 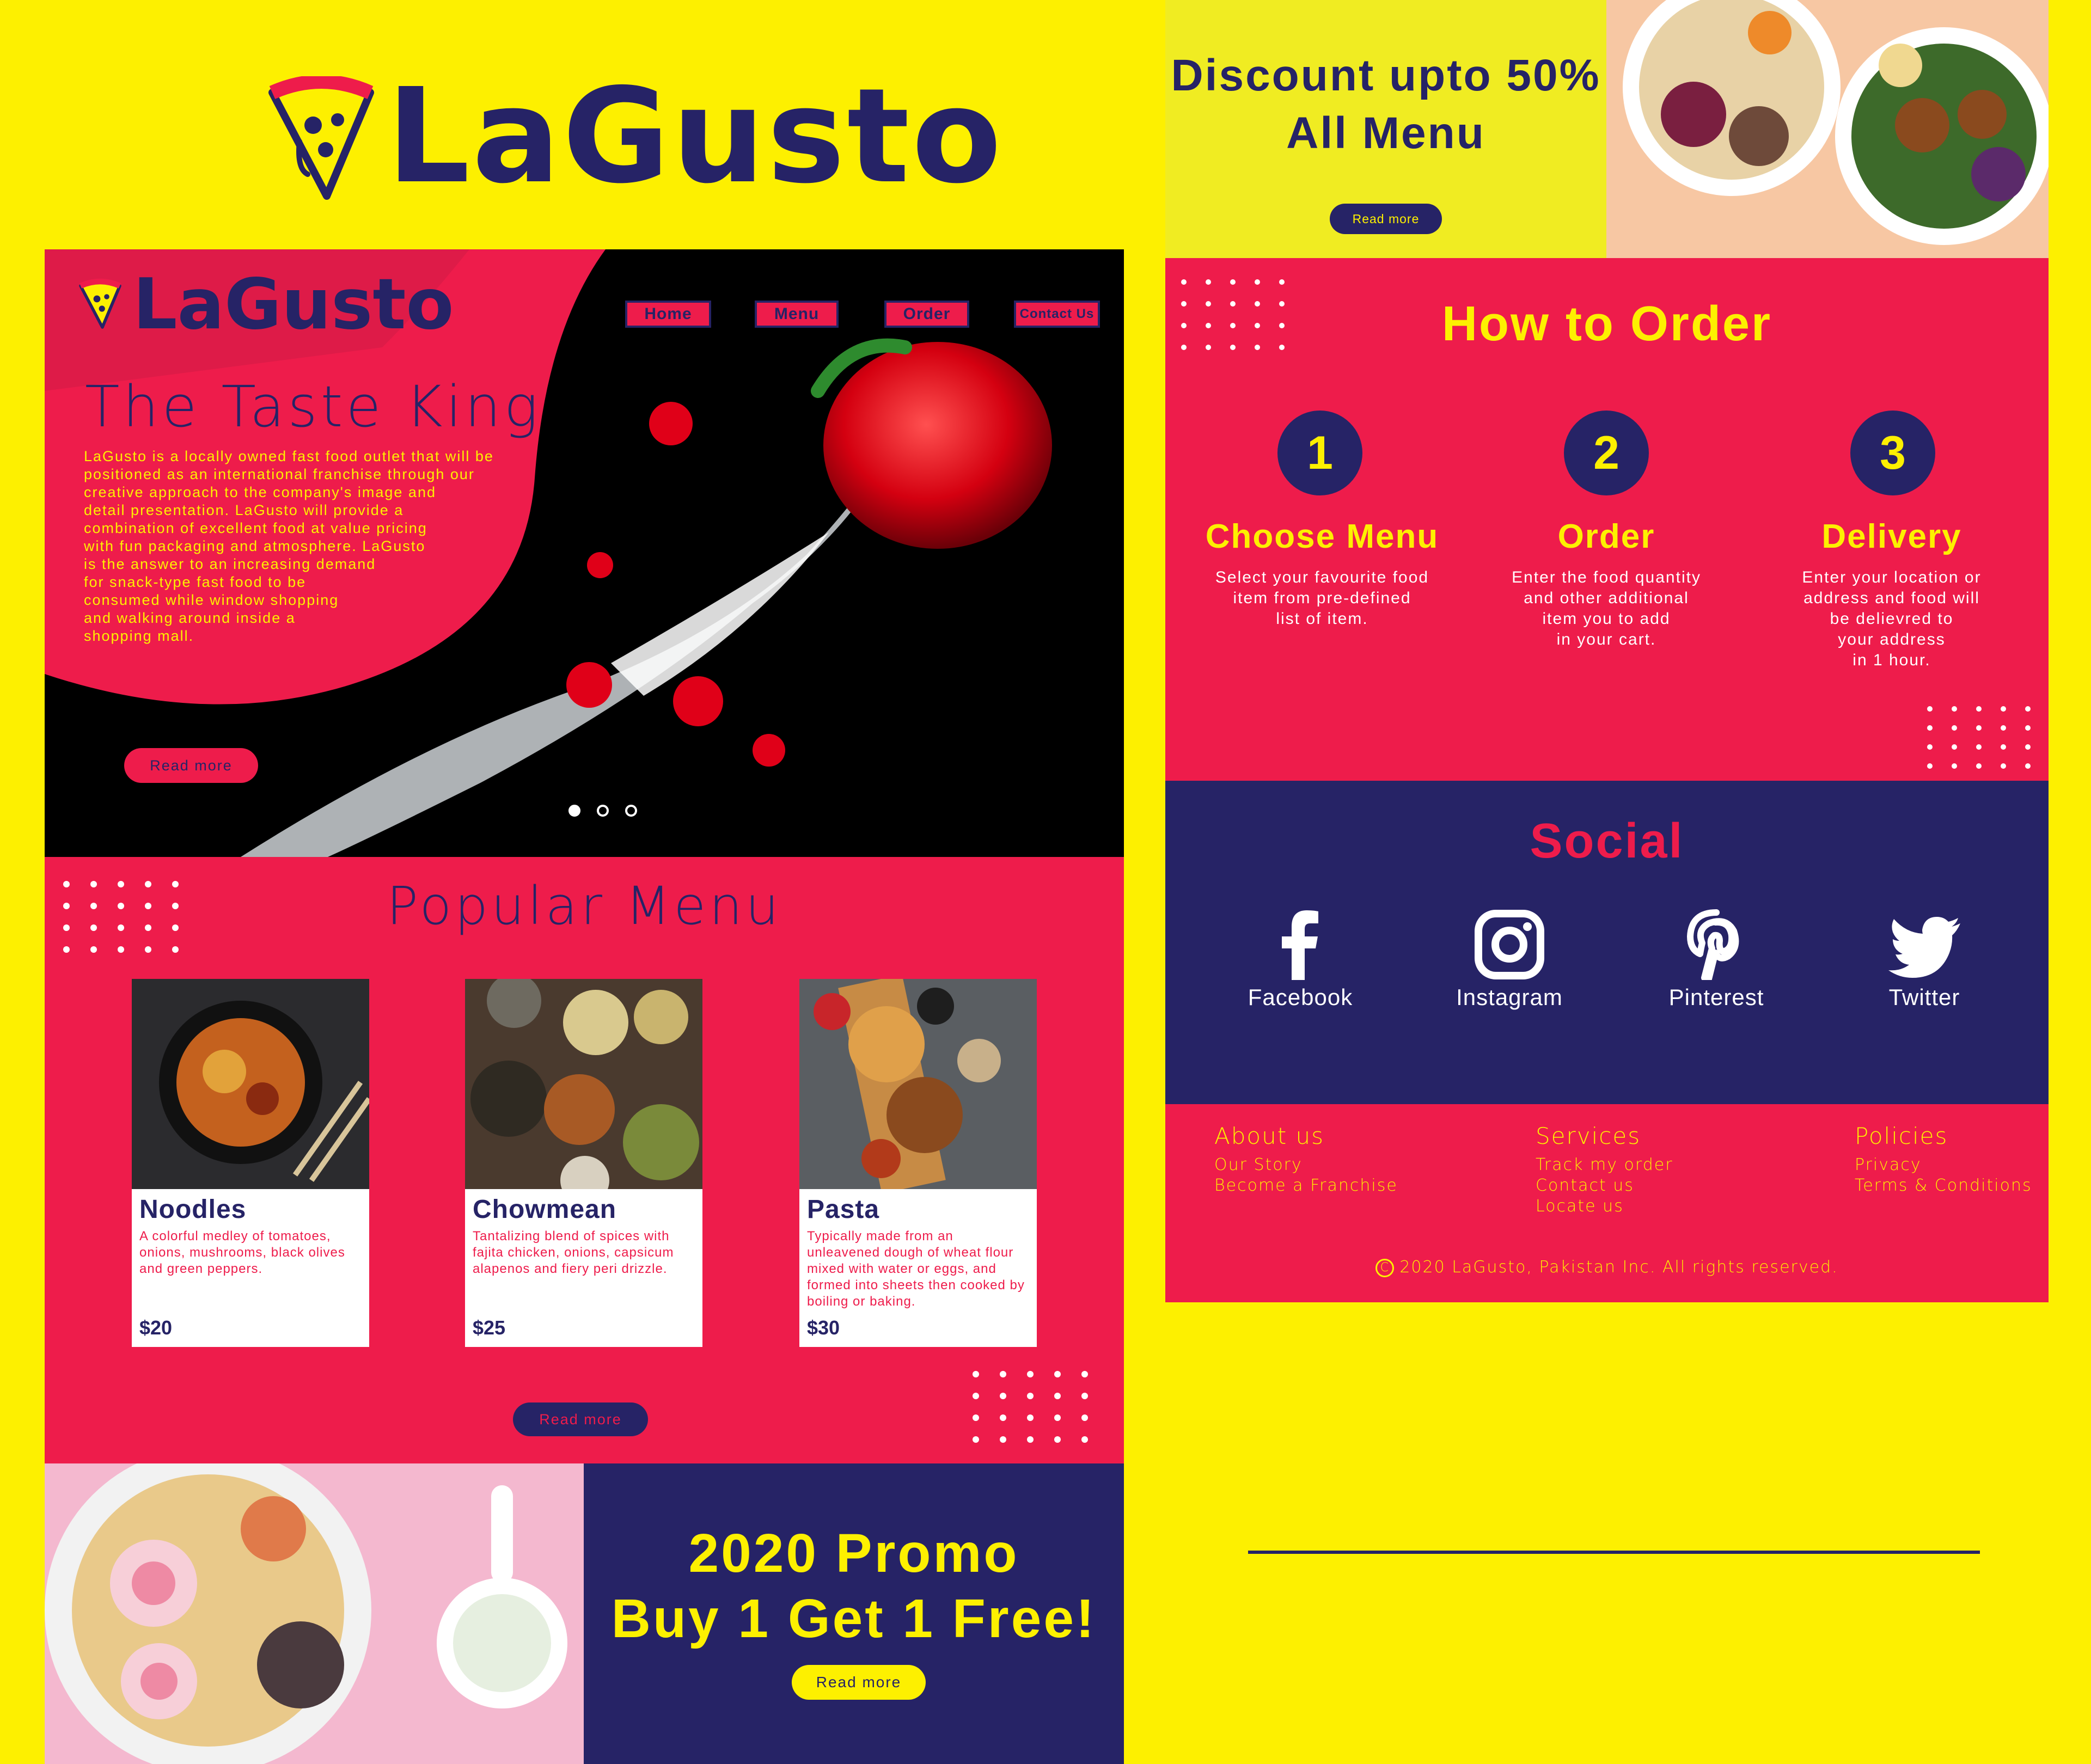 I want to click on how-to-order-title: How to Order, so click(x=1606, y=324).